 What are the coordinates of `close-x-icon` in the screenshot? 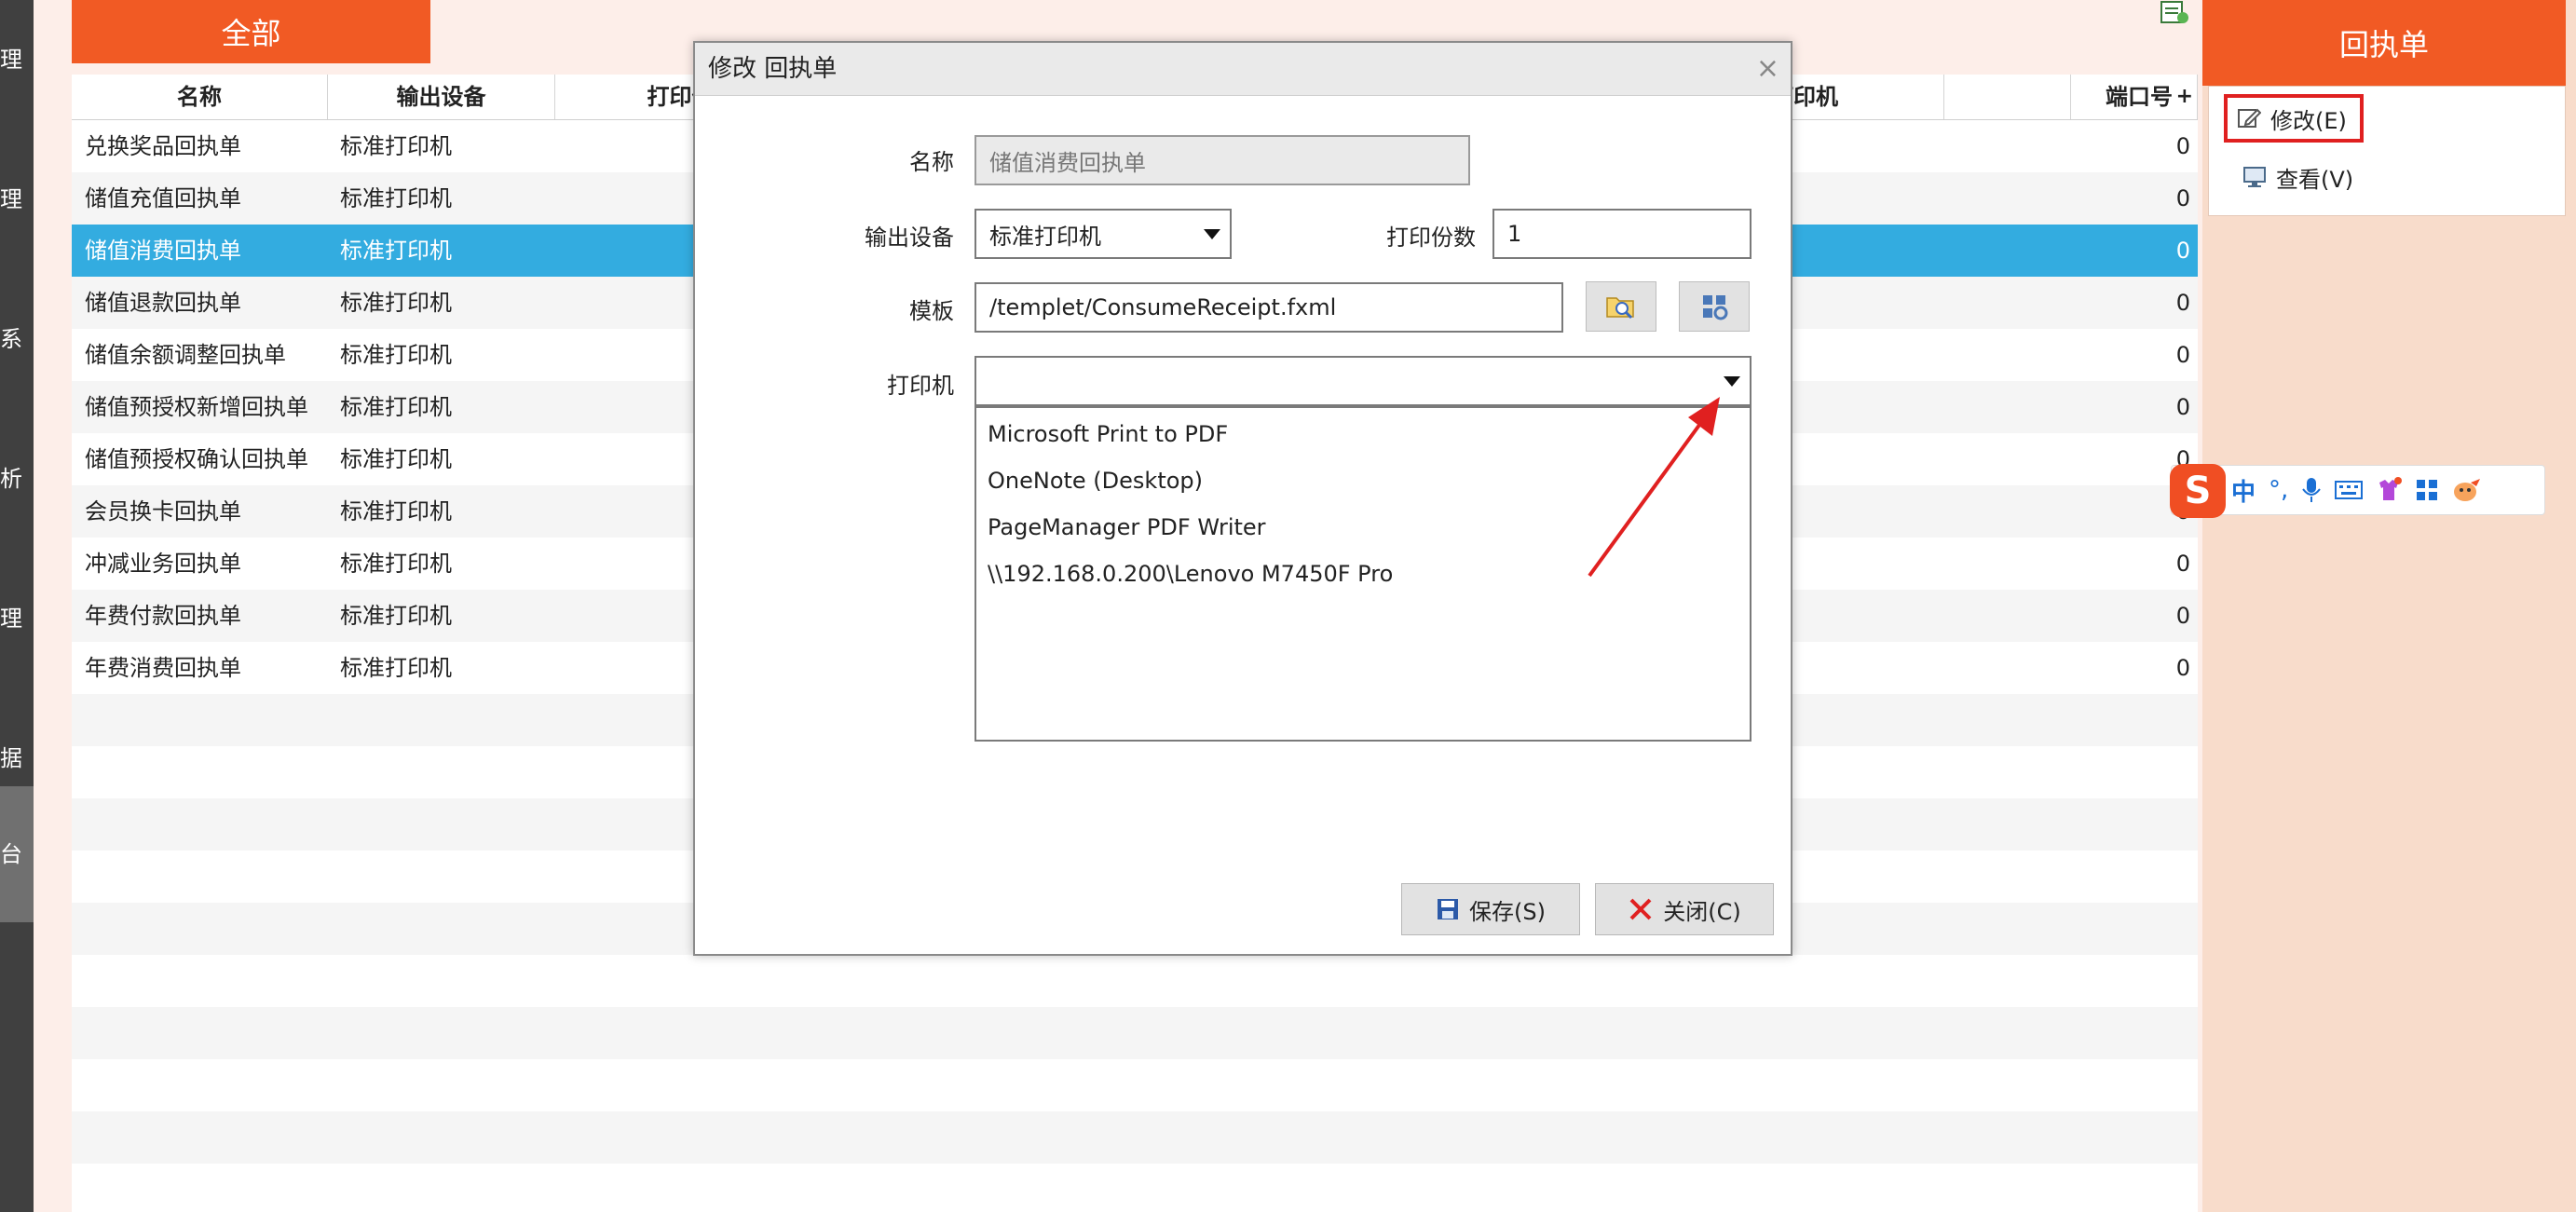 It's located at (1640, 909).